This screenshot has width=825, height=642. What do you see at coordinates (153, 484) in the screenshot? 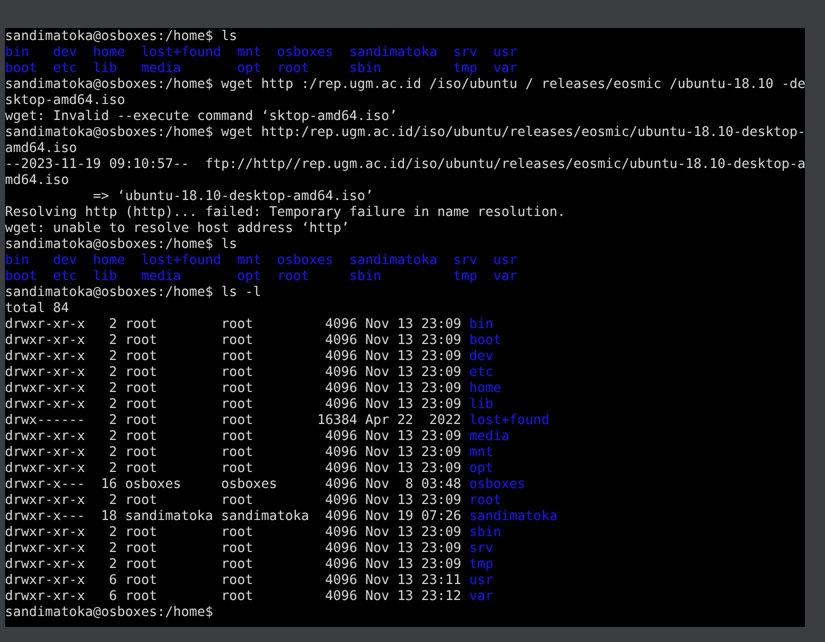
I see `owner-name: osboxes` at bounding box center [153, 484].